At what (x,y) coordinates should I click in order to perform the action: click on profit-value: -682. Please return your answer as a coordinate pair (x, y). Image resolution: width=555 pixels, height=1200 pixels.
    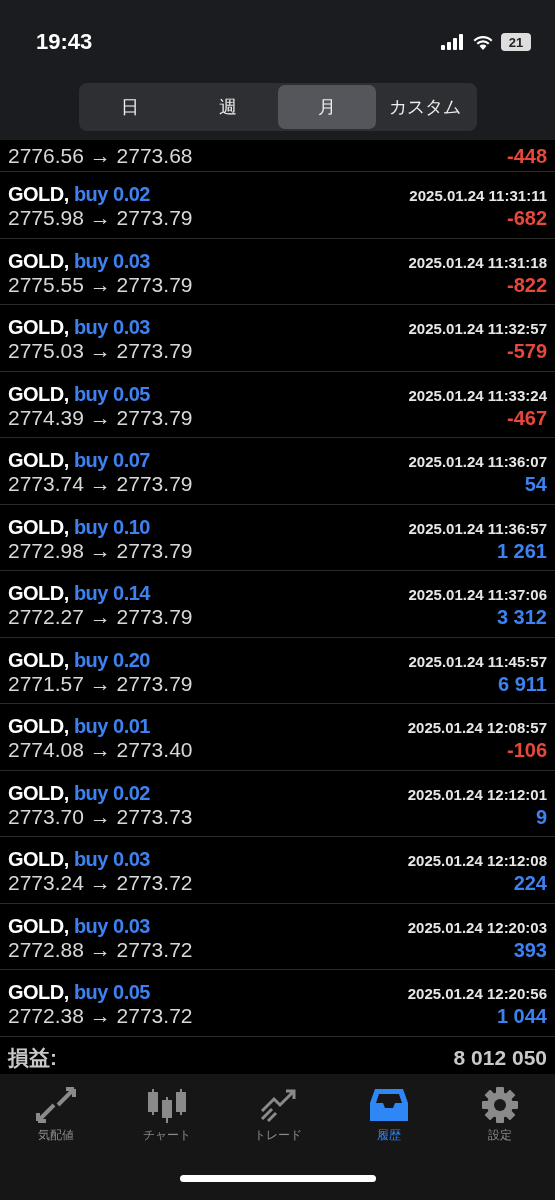
    Looking at the image, I should click on (526, 219).